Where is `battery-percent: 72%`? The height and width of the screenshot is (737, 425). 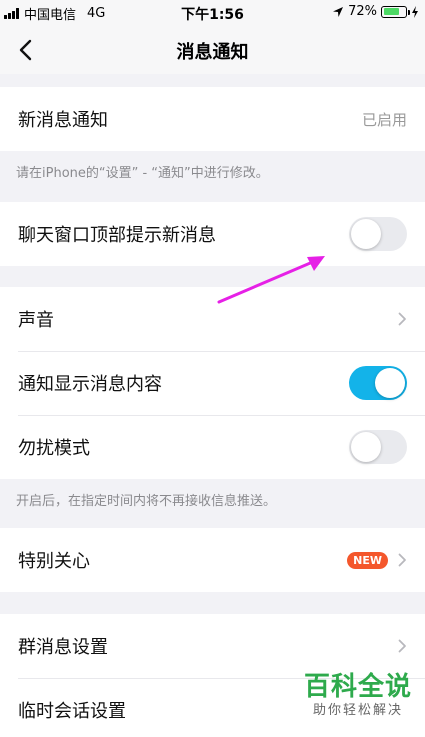
battery-percent: 72% is located at coordinates (362, 11).